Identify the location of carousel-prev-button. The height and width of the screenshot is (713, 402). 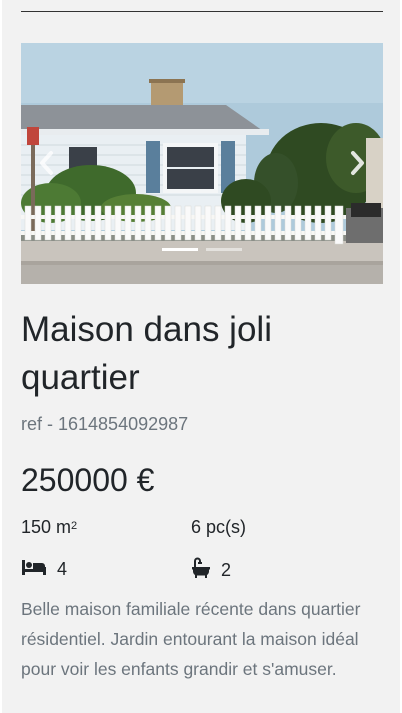
(47, 163).